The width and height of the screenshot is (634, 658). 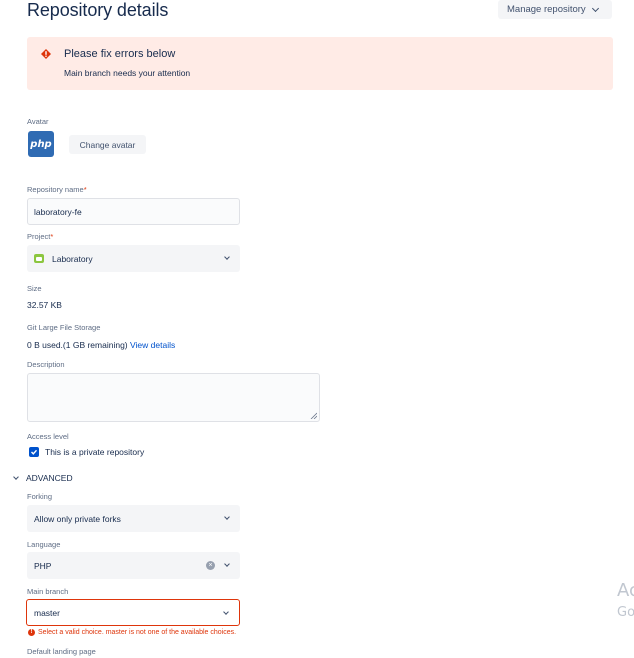 I want to click on avatar-text: php, so click(x=41, y=144).